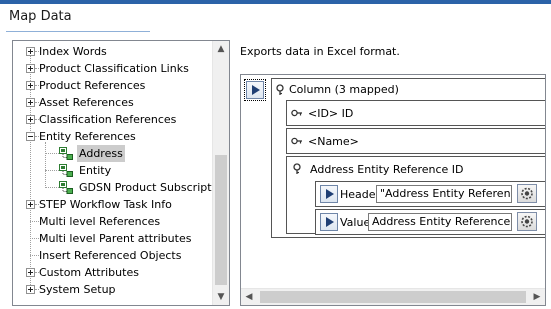 Image resolution: width=551 pixels, height=309 pixels. Describe the element at coordinates (100, 221) in the screenshot. I see `tree-item-label: Multi level References` at that location.